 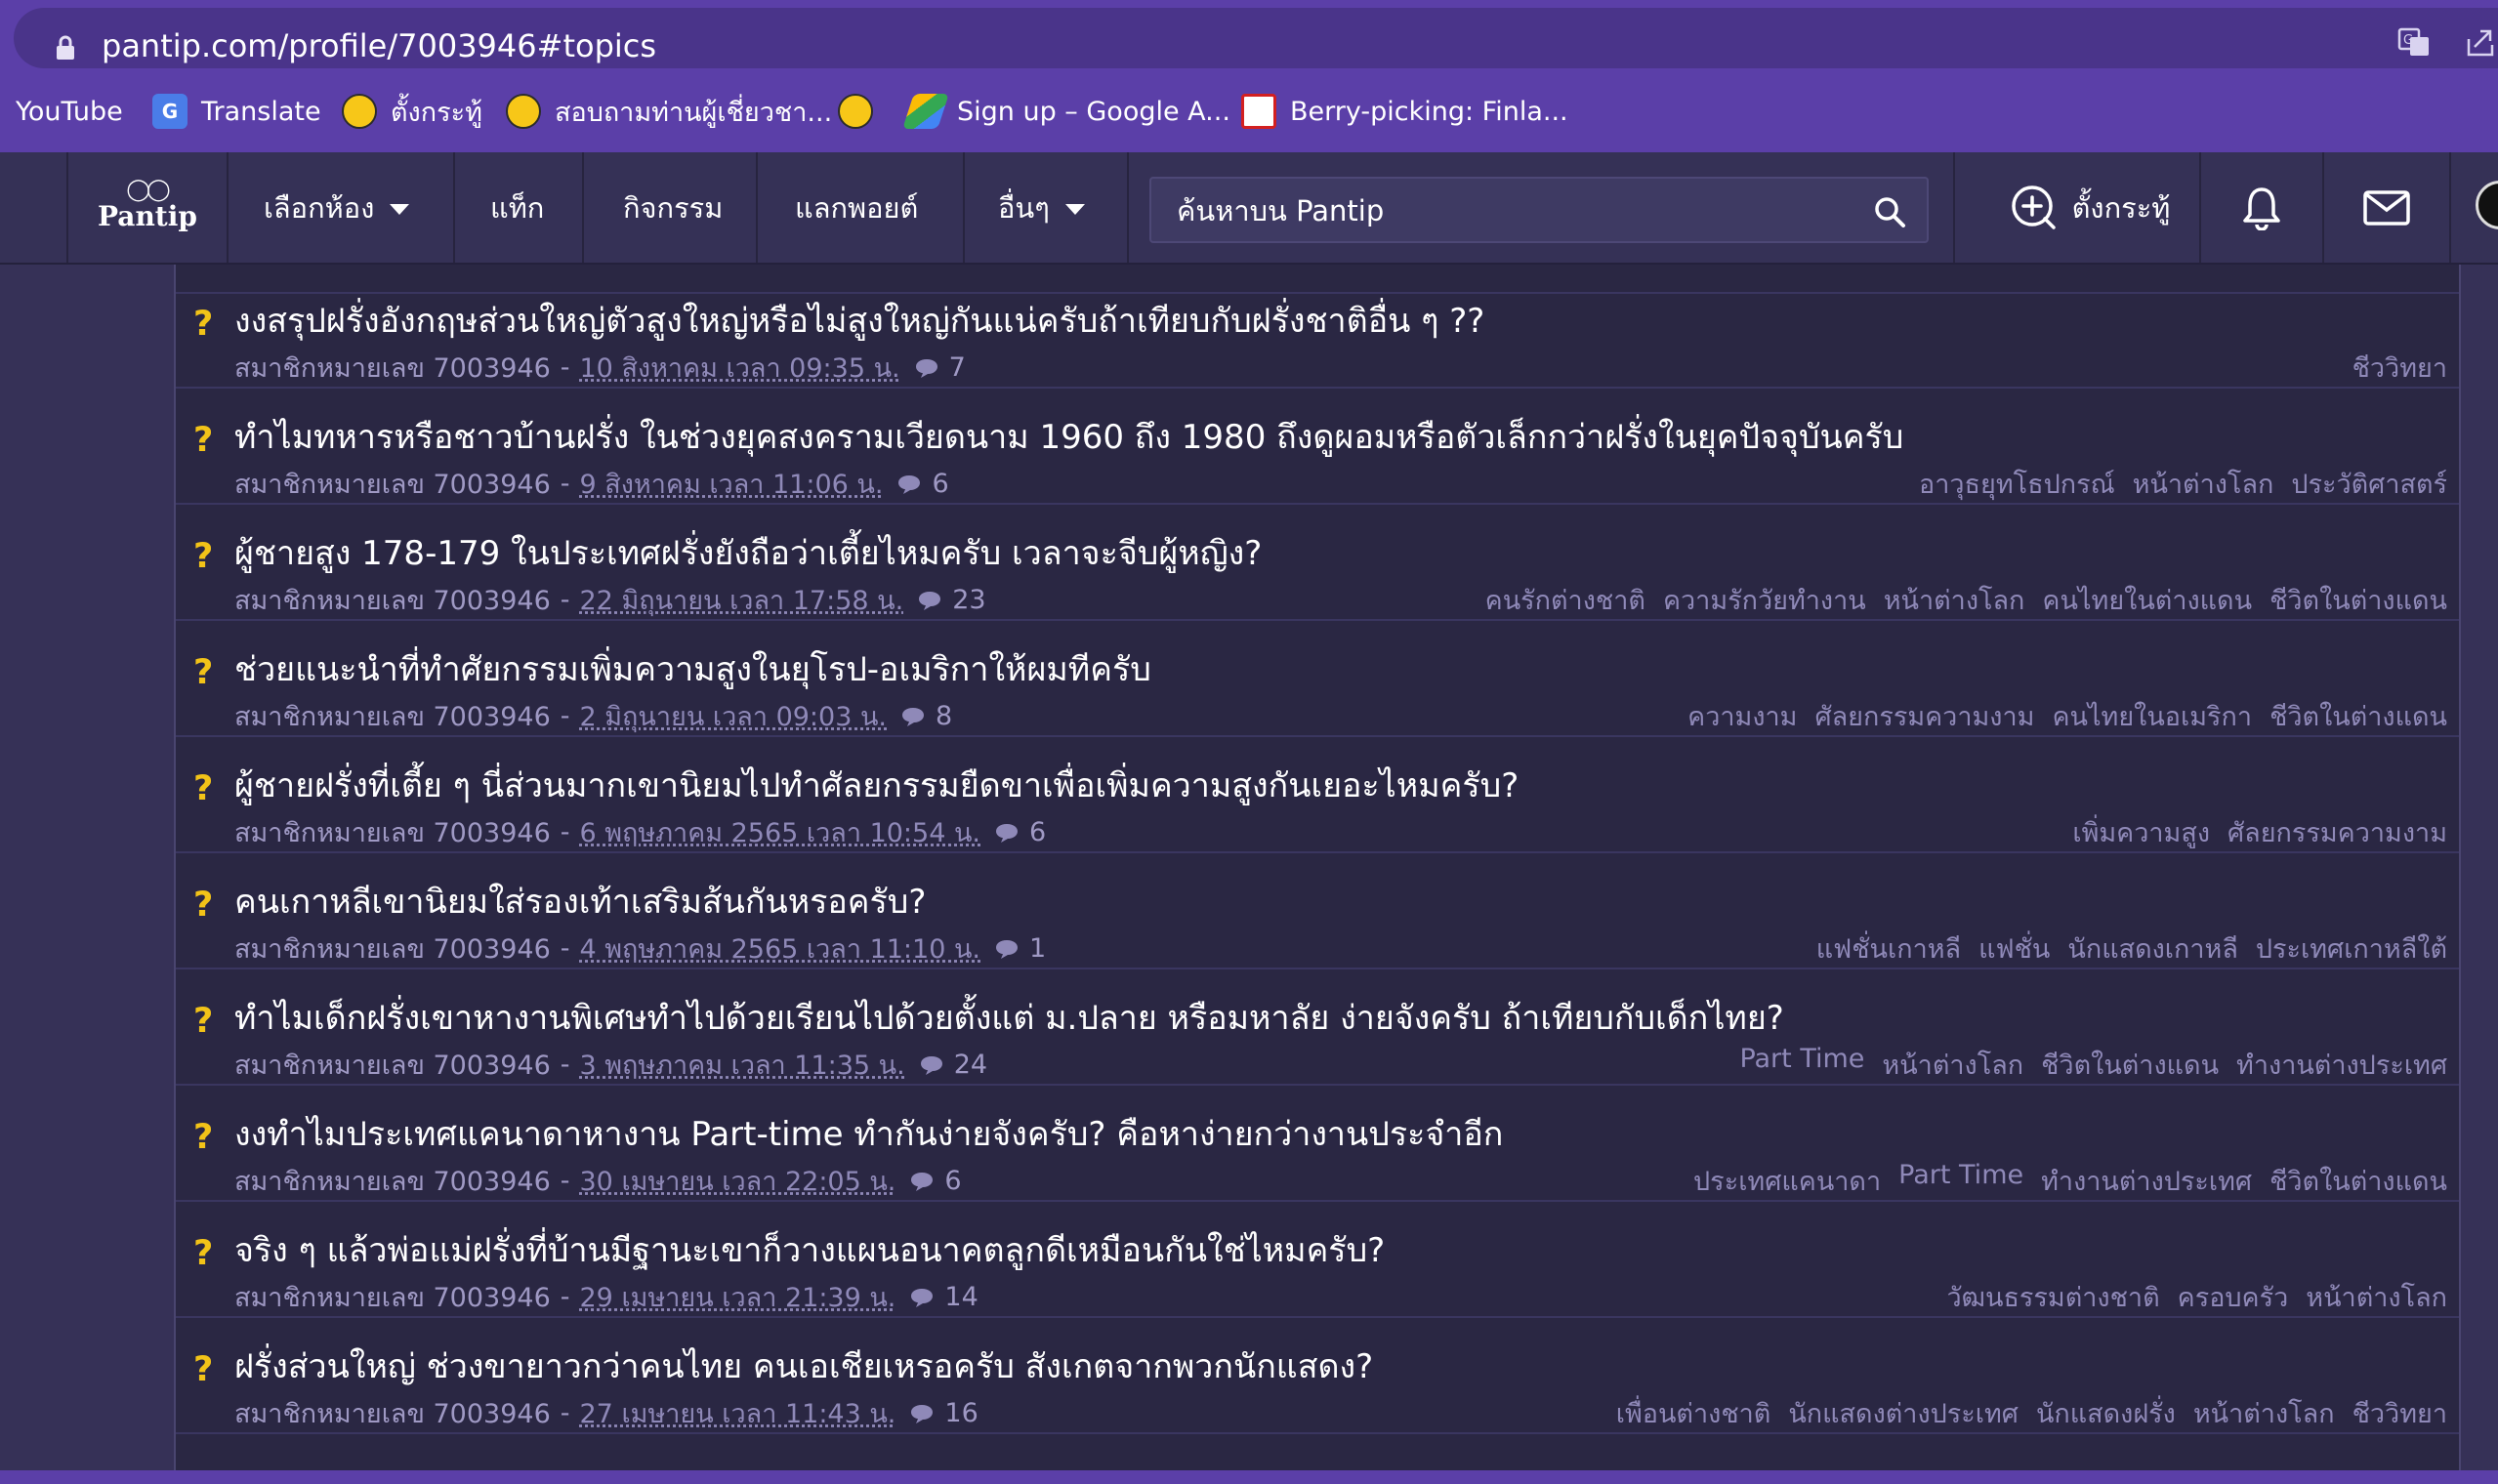 What do you see at coordinates (1041, 208) in the screenshot?
I see `nav-more: อื่นๆ` at bounding box center [1041, 208].